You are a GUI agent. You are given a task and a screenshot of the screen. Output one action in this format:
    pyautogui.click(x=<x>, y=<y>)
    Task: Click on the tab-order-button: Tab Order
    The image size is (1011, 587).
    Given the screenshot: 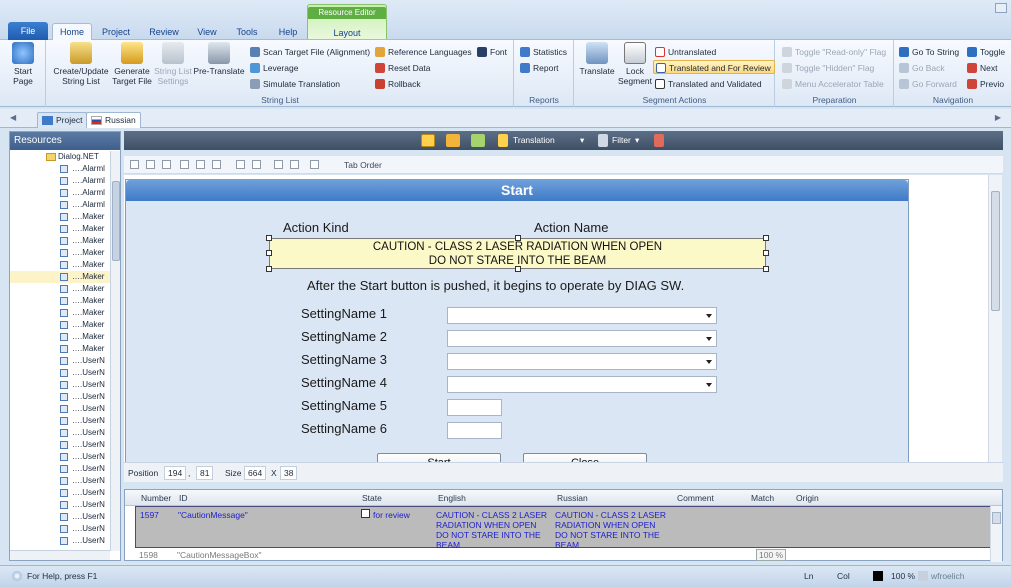 What is the action you would take?
    pyautogui.click(x=363, y=165)
    